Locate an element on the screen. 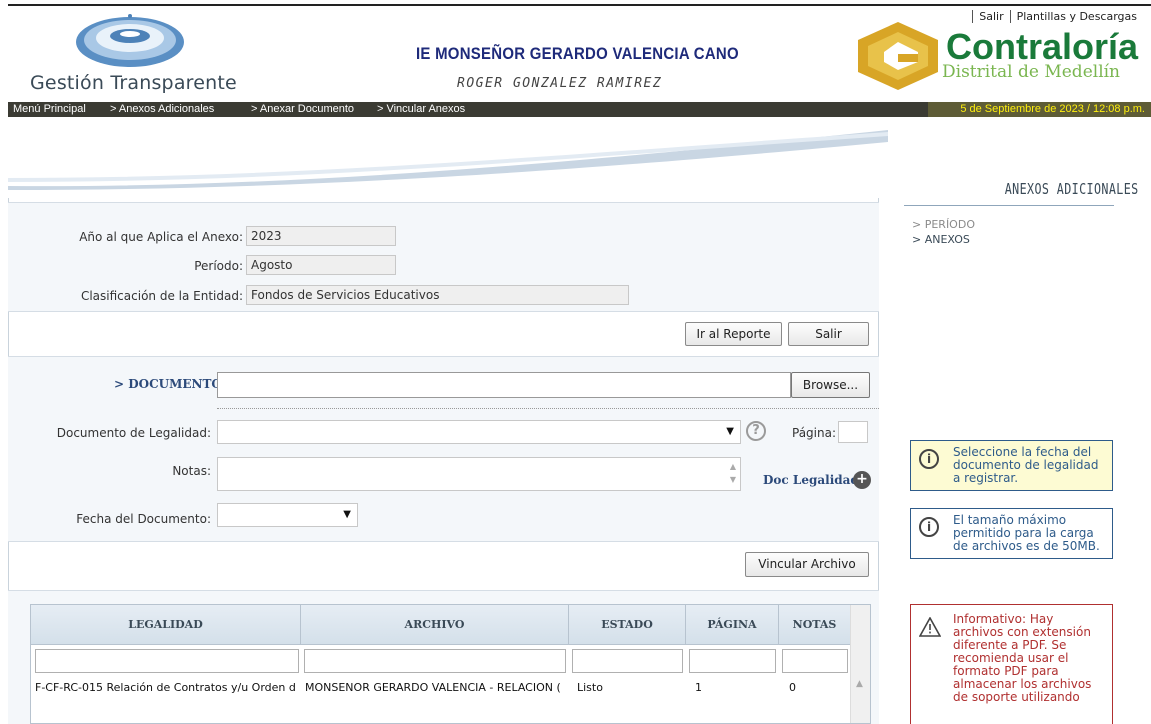 The width and height of the screenshot is (1151, 724). filter-pagina is located at coordinates (732, 661).